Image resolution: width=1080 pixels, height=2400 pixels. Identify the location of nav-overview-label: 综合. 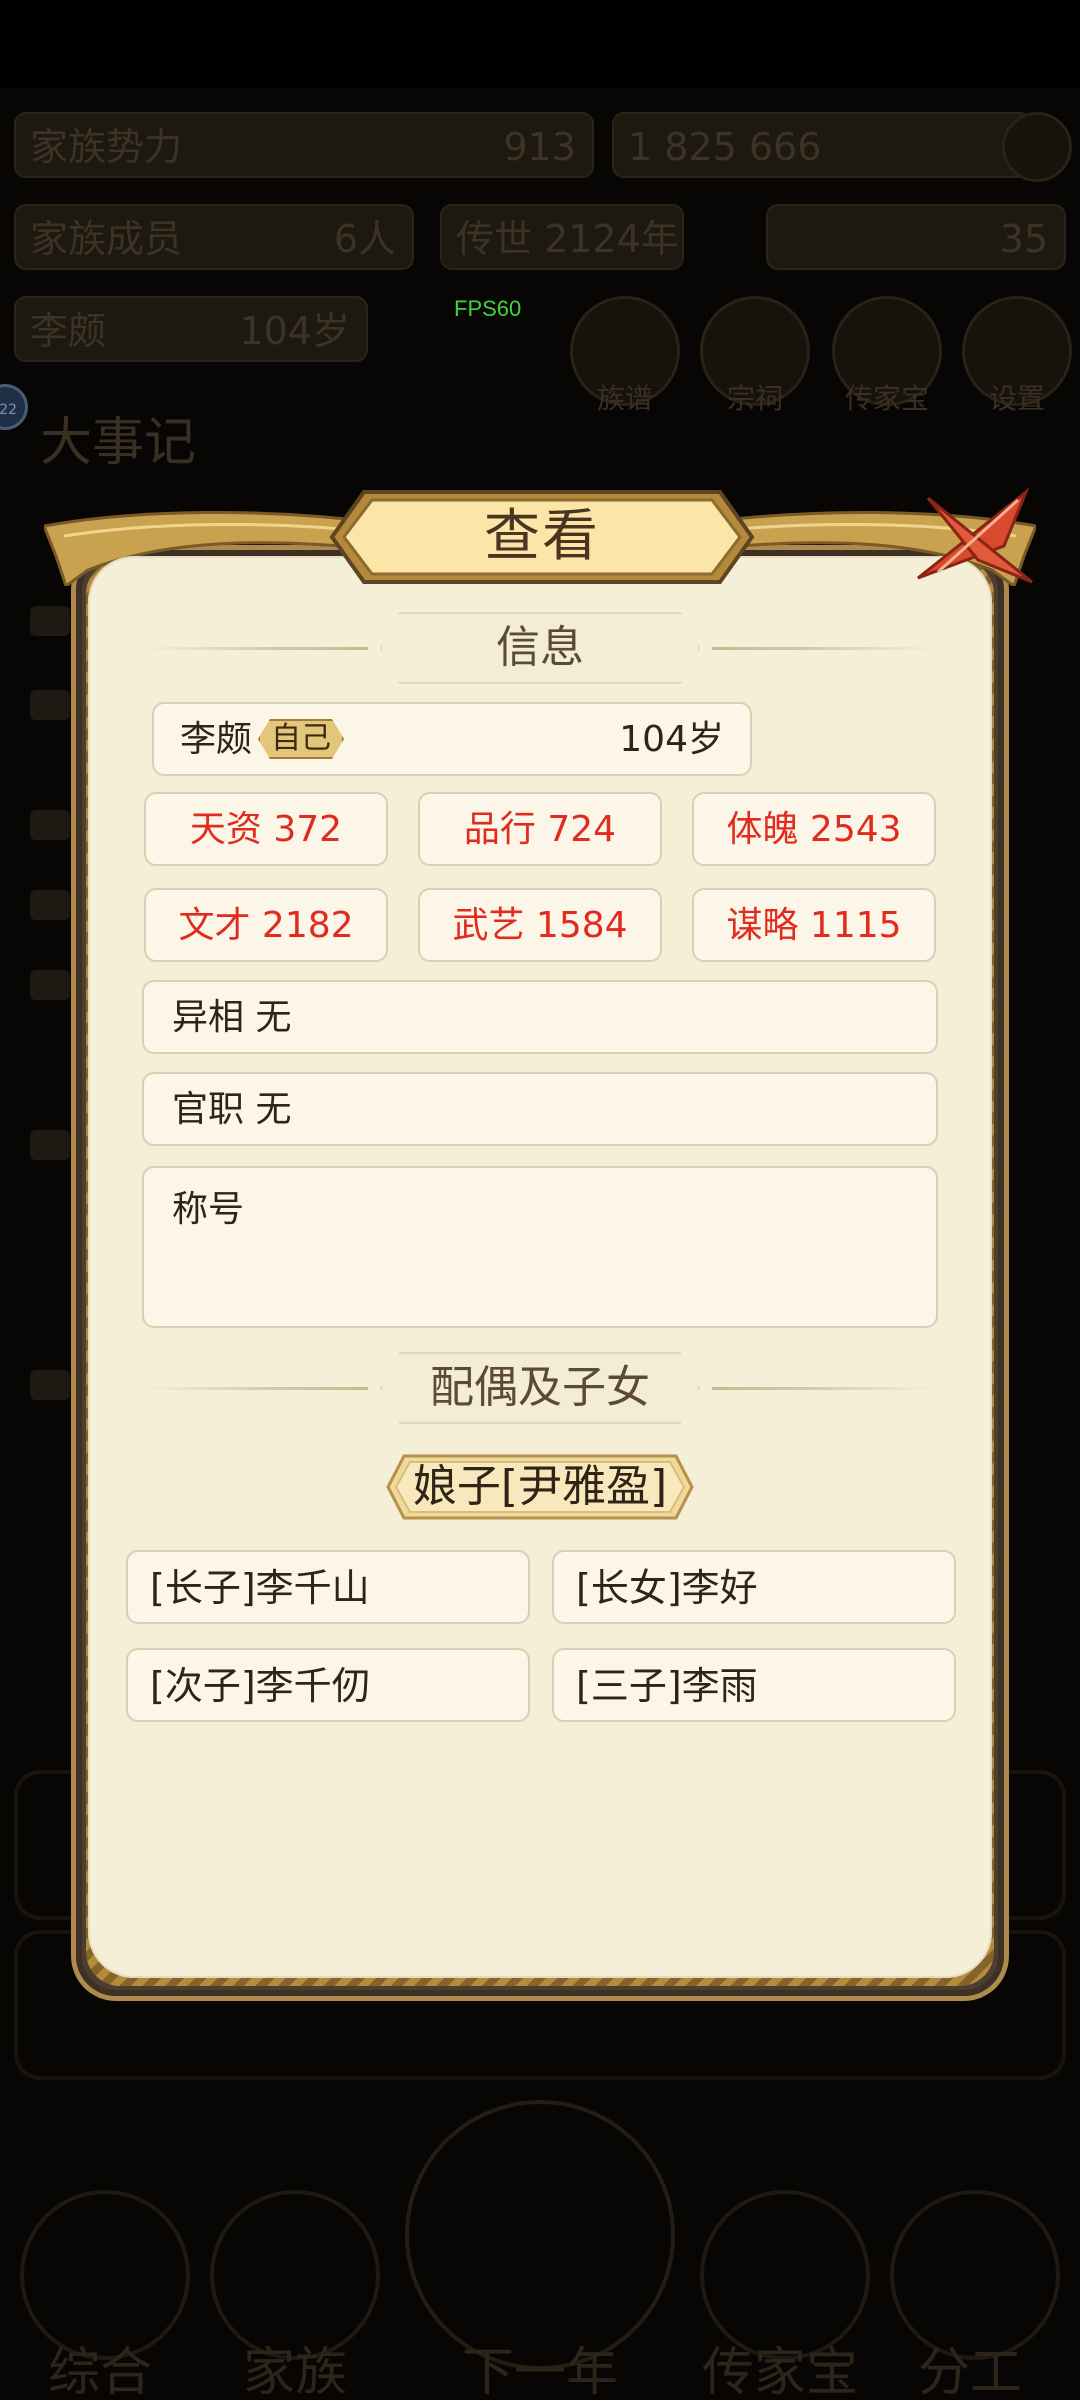
(99, 2371).